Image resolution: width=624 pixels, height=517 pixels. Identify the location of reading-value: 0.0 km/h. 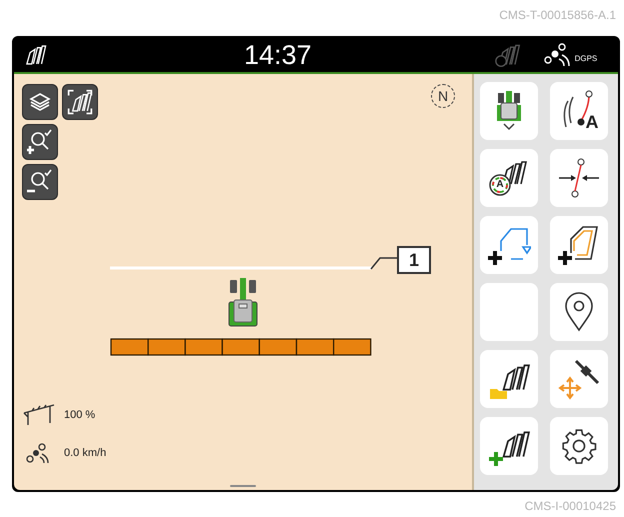
(85, 453).